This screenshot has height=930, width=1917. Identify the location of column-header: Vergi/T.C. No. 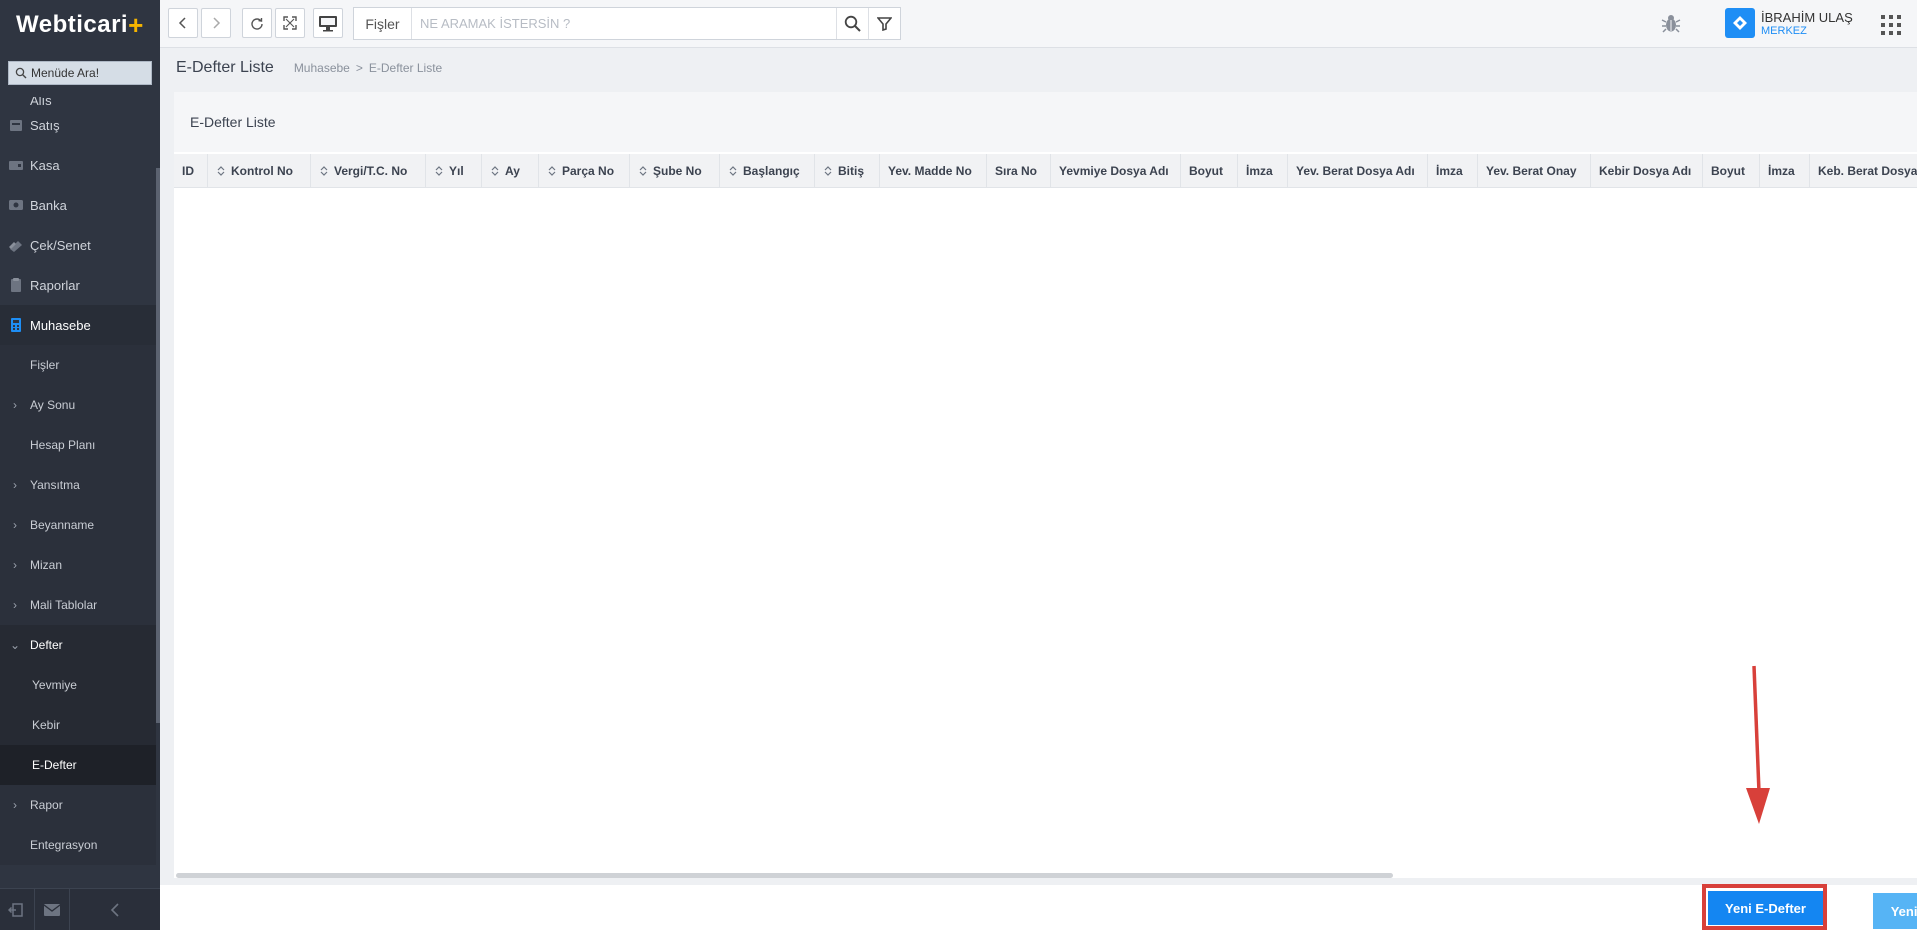
(368, 171).